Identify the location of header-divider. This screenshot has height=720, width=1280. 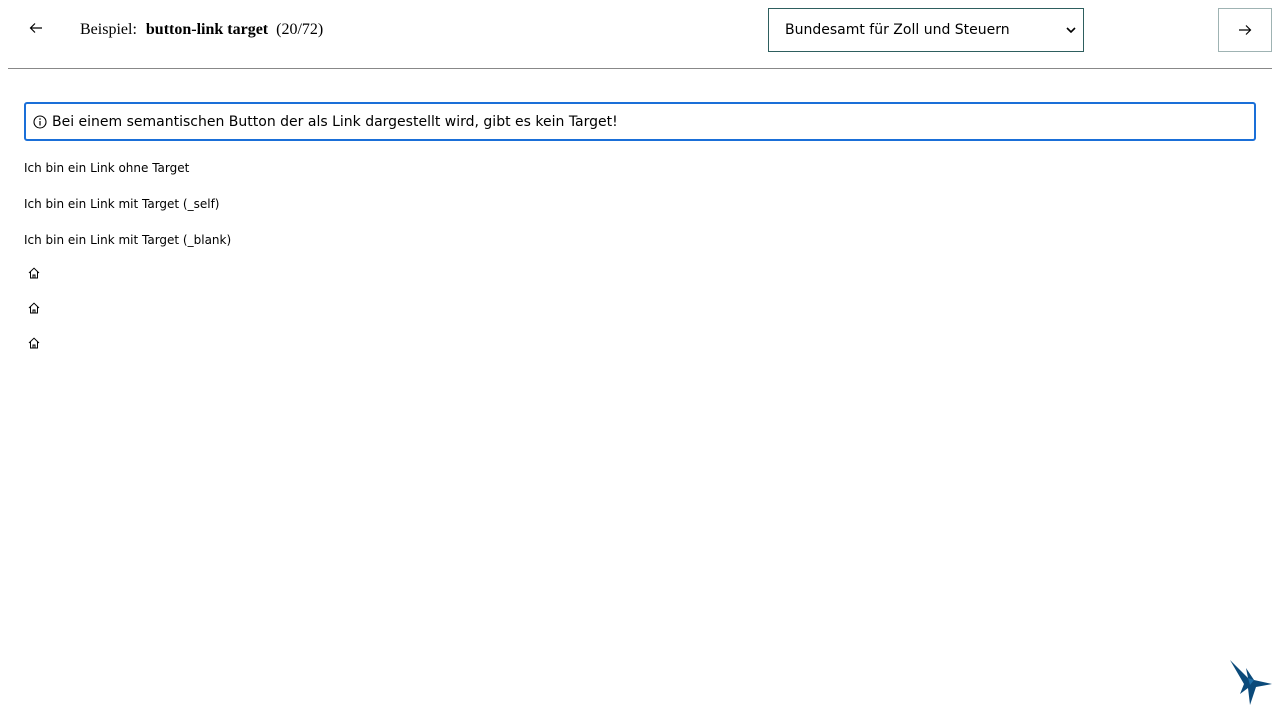
(640, 68).